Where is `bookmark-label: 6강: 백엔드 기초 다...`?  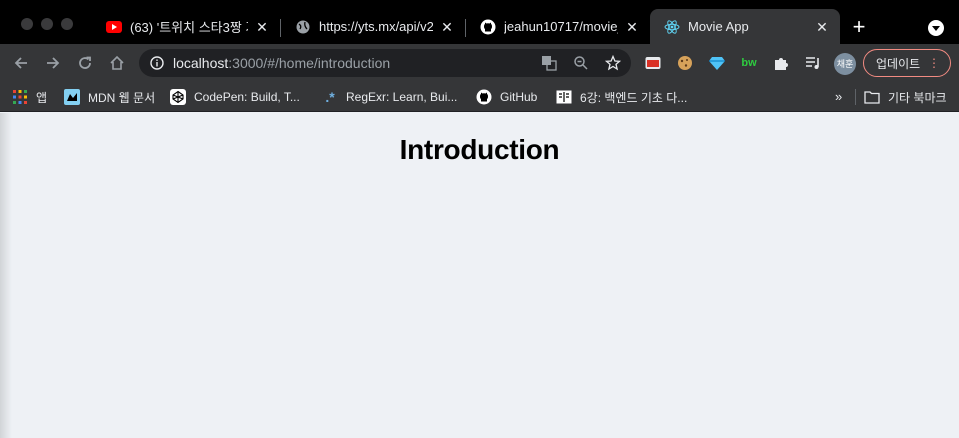 bookmark-label: 6강: 백엔드 기초 다... is located at coordinates (634, 97).